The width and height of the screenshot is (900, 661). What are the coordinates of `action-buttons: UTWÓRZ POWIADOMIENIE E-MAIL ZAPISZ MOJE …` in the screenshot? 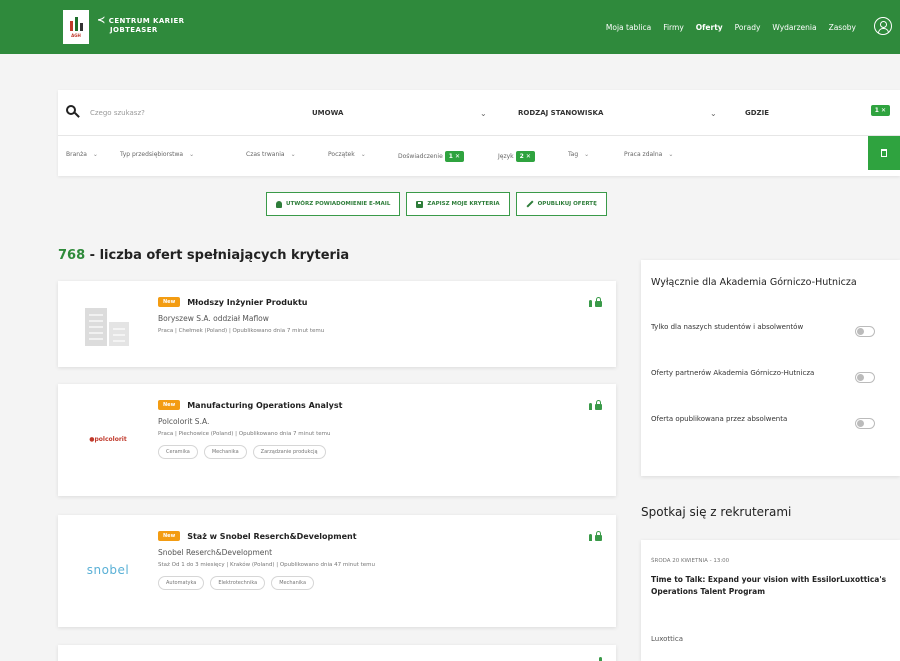 It's located at (436, 204).